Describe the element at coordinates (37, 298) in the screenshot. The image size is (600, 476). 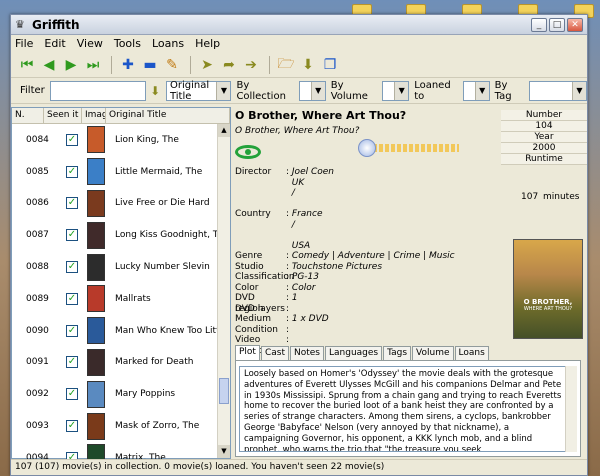
I see `row-number: 0089` at that location.